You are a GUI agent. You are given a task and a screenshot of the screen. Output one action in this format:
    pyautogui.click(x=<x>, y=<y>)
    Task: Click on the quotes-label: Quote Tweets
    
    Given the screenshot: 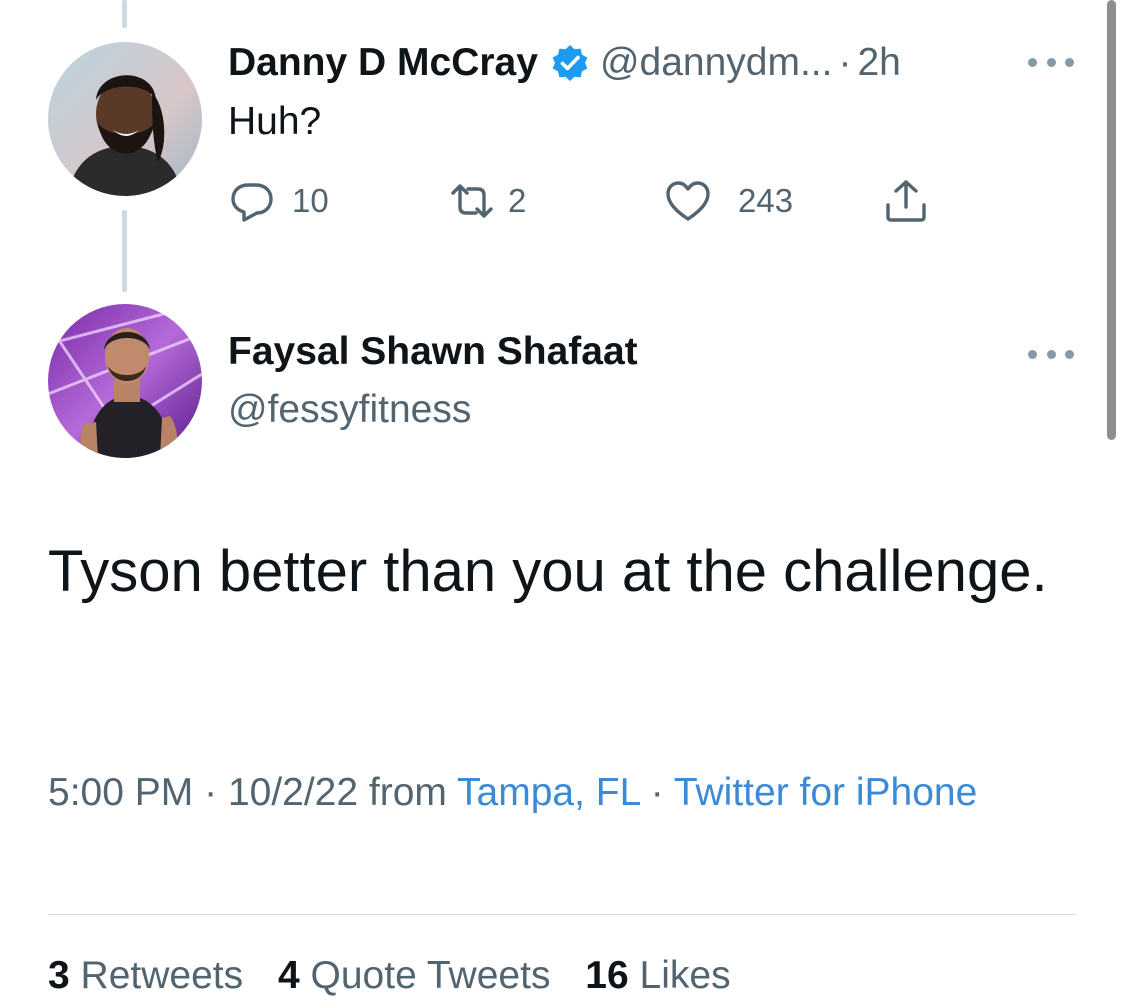 What is the action you would take?
    pyautogui.click(x=430, y=975)
    